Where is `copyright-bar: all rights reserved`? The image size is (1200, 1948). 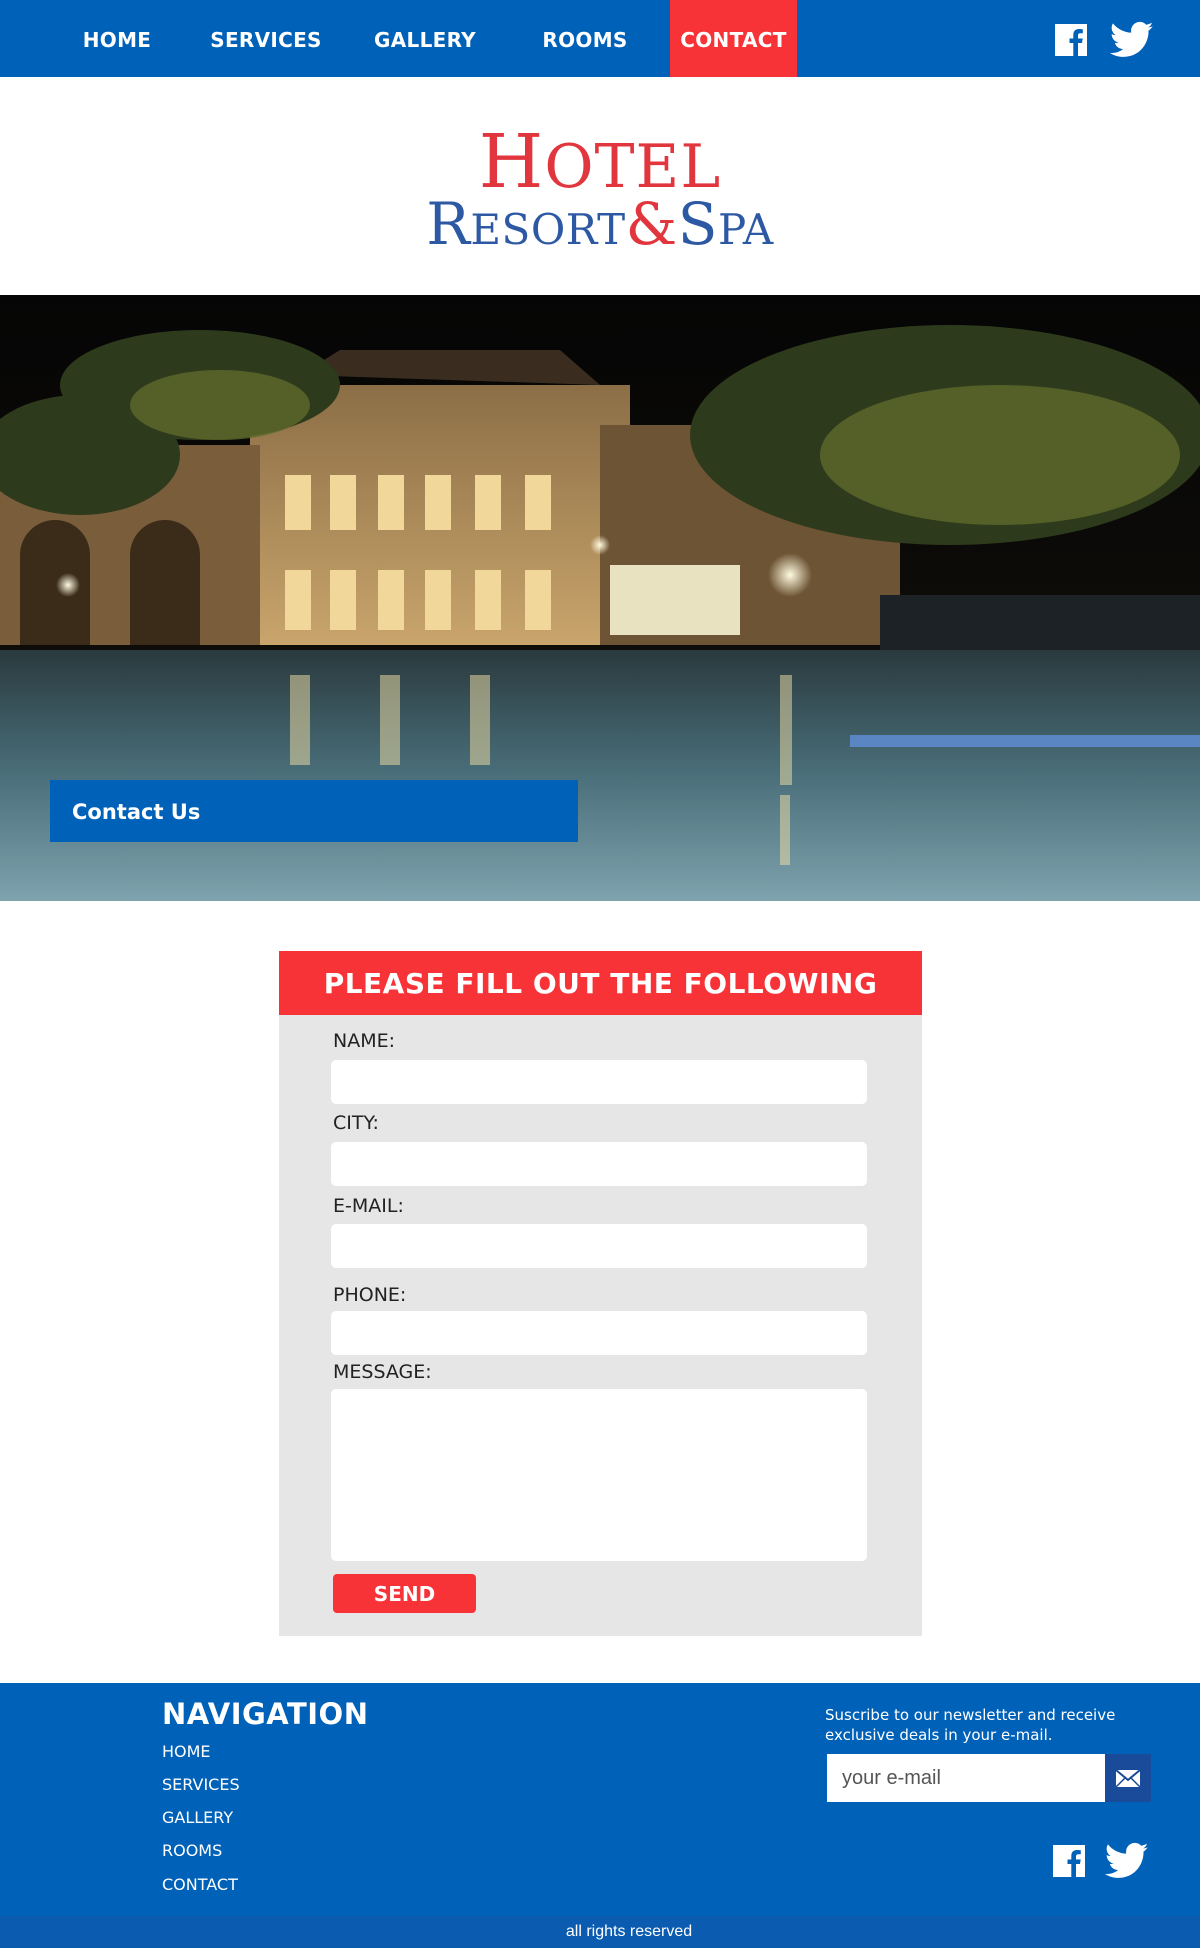
copyright-bar: all rights reserved is located at coordinates (600, 1932).